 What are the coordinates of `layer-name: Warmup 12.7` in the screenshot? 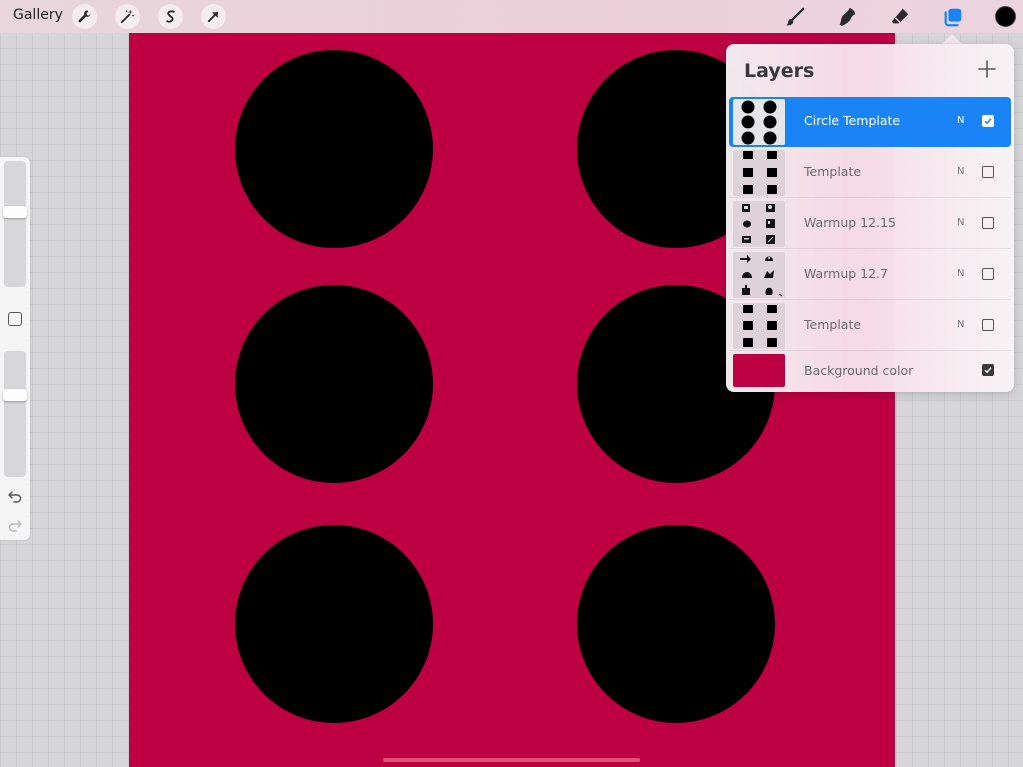 It's located at (846, 273).